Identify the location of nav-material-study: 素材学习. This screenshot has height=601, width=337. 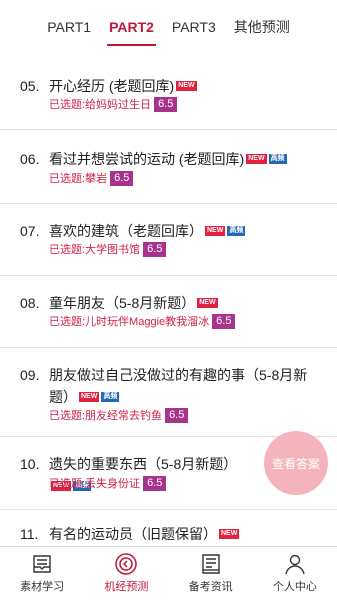
(42, 574).